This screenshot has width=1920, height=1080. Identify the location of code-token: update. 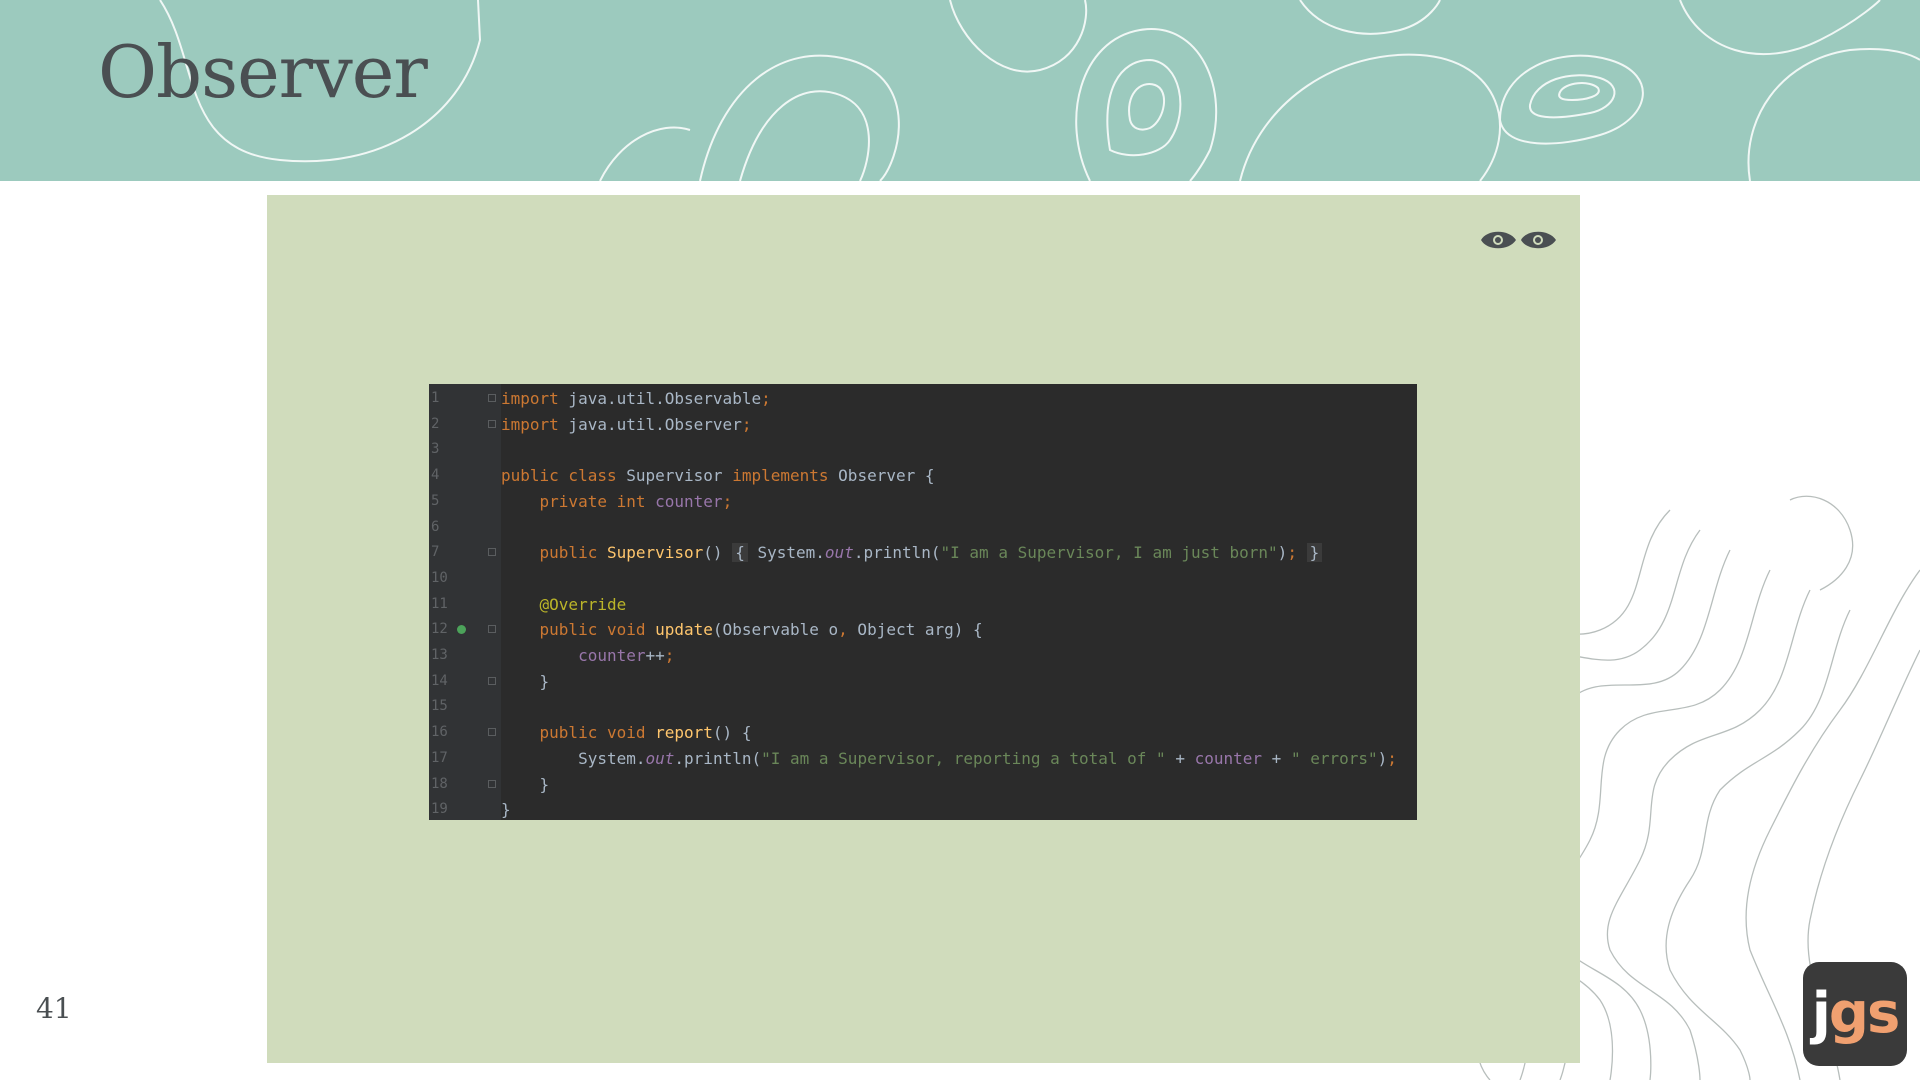
(684, 630).